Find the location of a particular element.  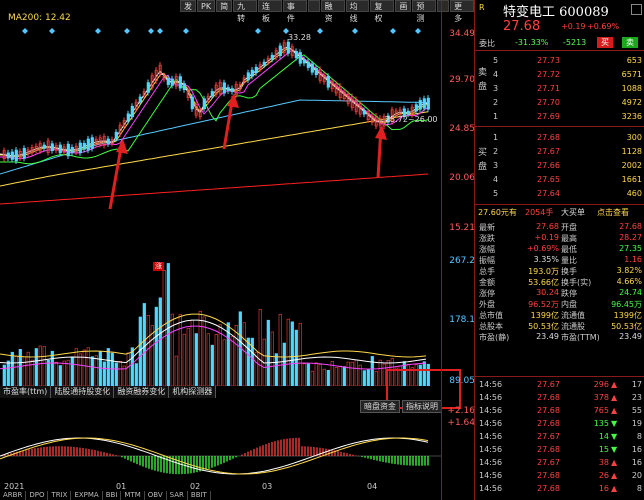

stat-value: +0.19 is located at coordinates (546, 237).